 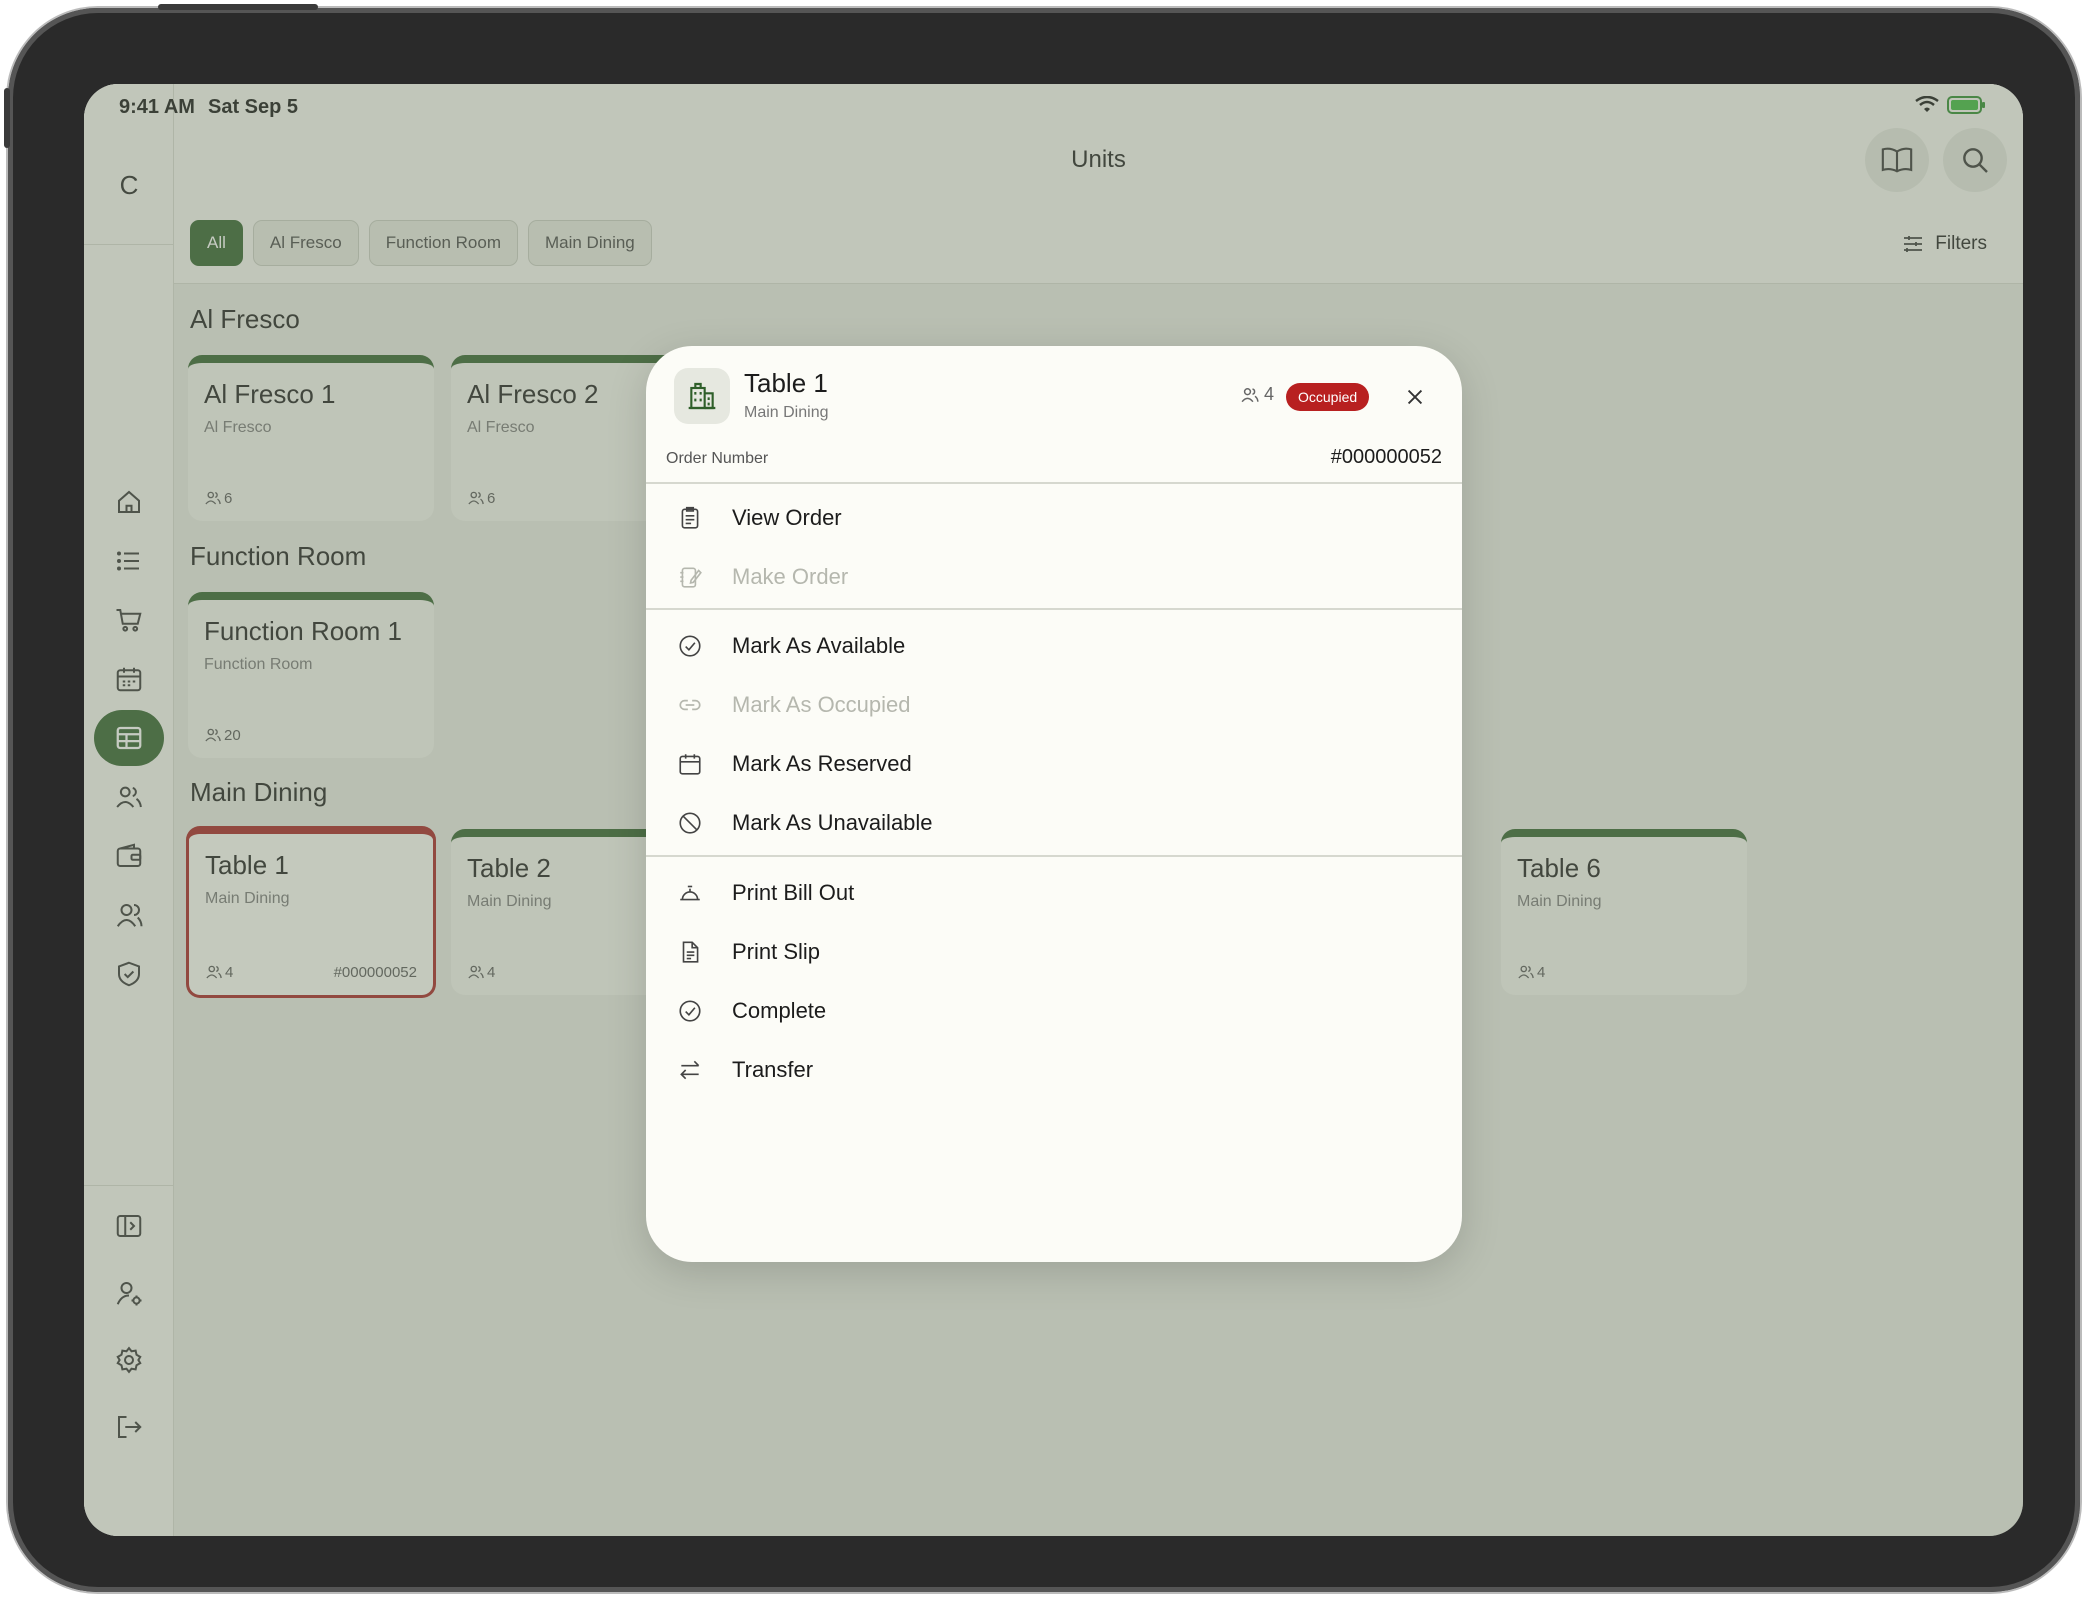 What do you see at coordinates (690, 764) in the screenshot?
I see `calendar-icon` at bounding box center [690, 764].